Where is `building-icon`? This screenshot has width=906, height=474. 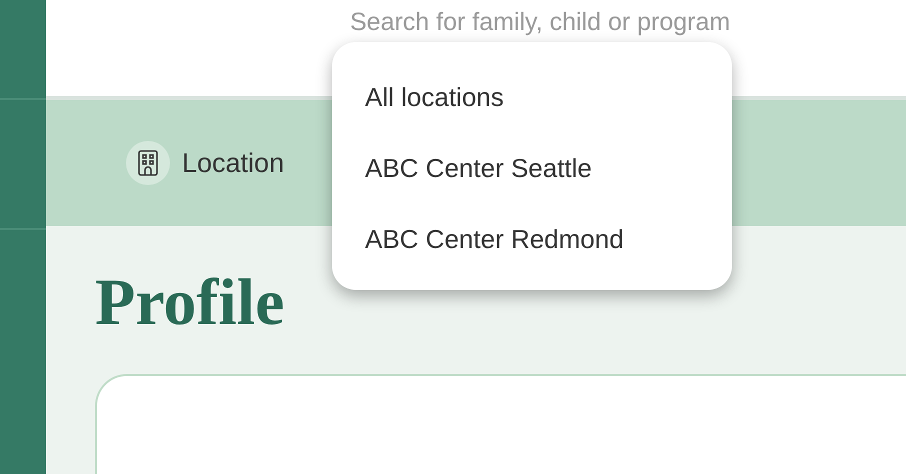
building-icon is located at coordinates (148, 163).